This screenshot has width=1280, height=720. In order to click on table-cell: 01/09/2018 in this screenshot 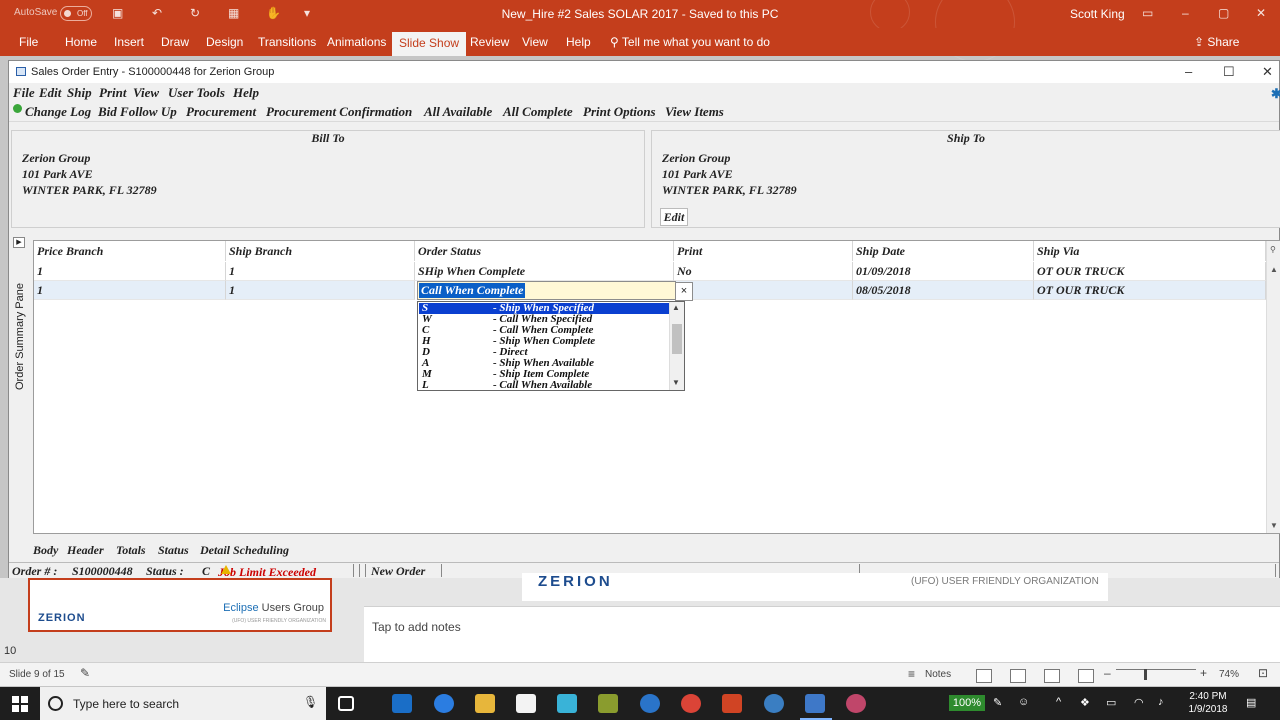, I will do `click(943, 271)`.